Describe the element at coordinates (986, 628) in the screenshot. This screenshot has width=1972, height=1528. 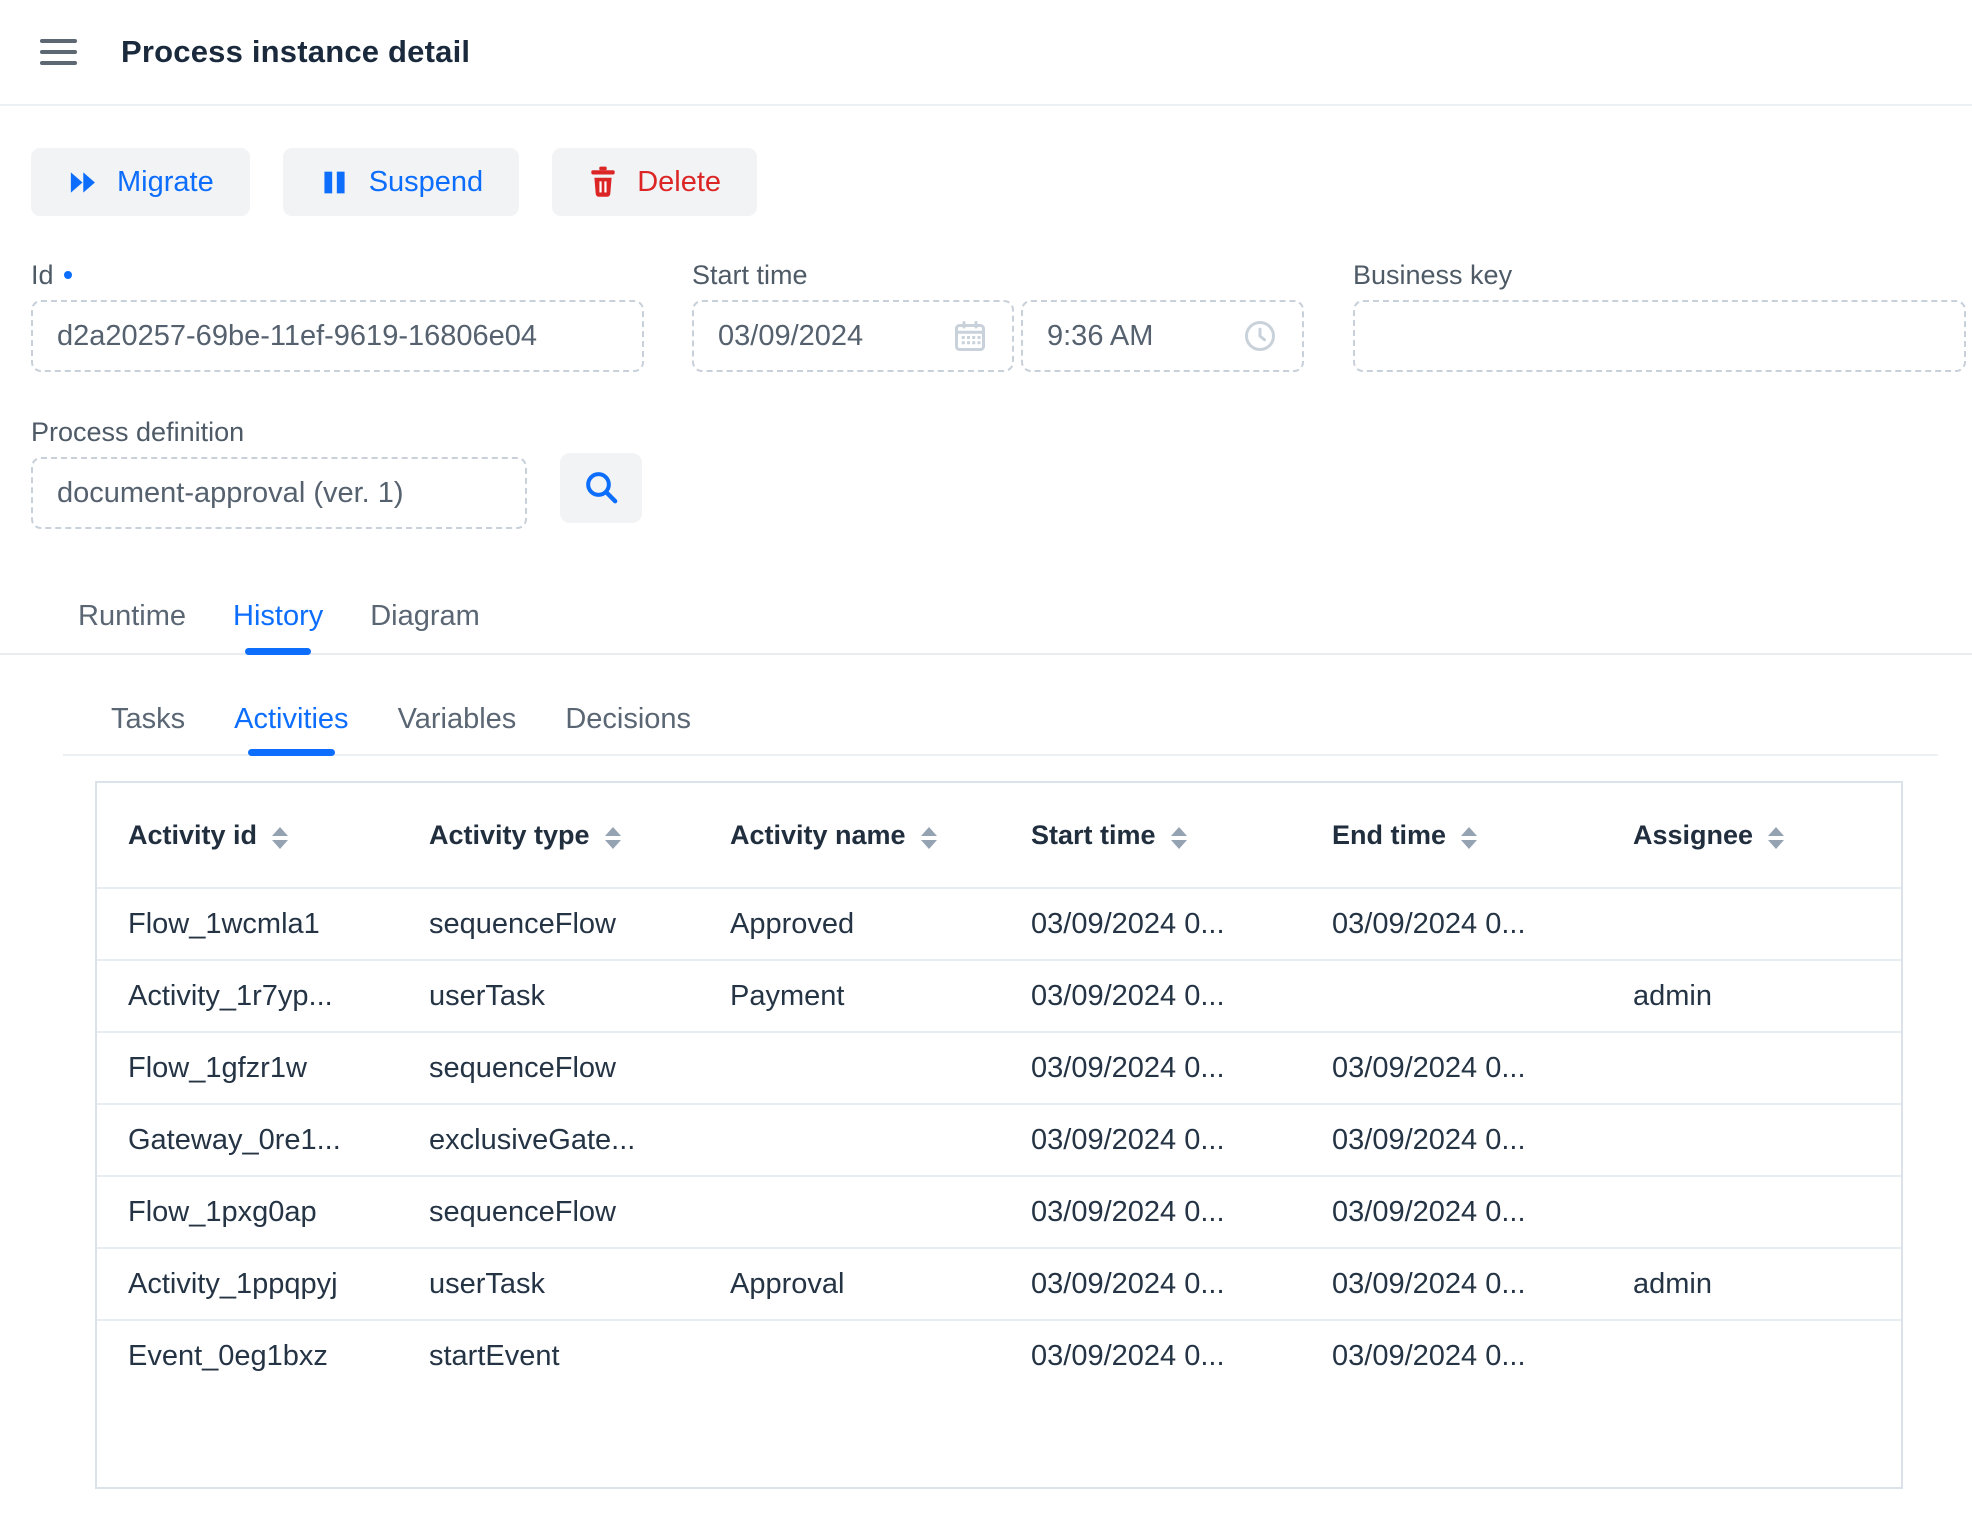
I see `main-tabs: Runtime History Diagram` at that location.